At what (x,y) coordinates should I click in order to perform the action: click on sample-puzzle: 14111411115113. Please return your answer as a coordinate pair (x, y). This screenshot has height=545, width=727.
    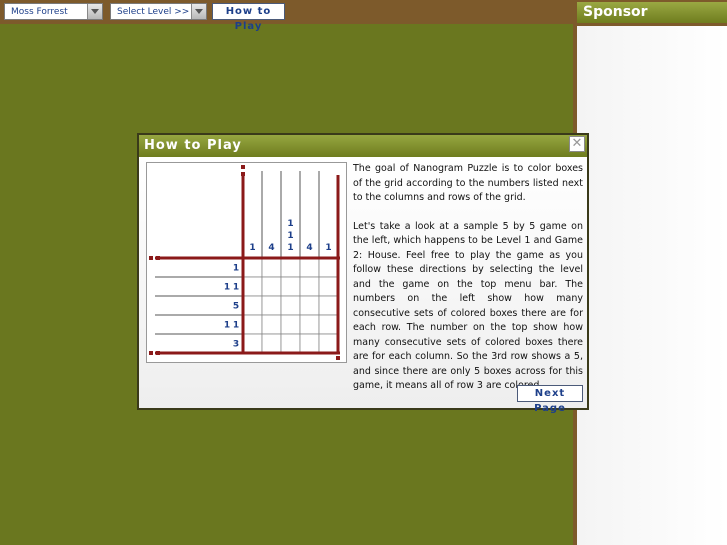
    Looking at the image, I should click on (246, 262).